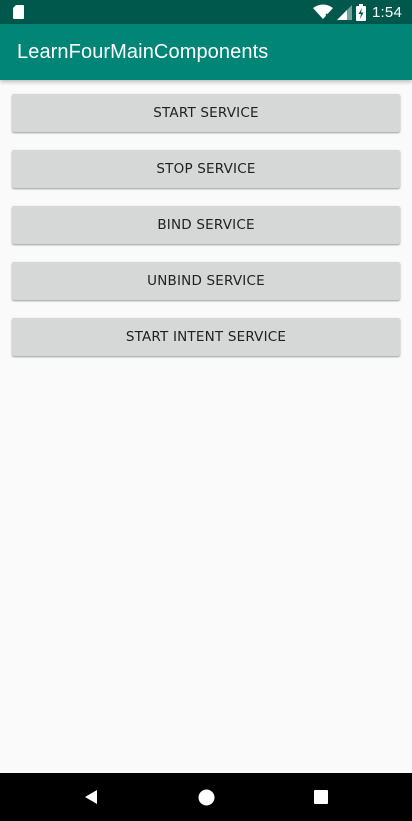  Describe the element at coordinates (323, 11) in the screenshot. I see `wifi-icon` at that location.